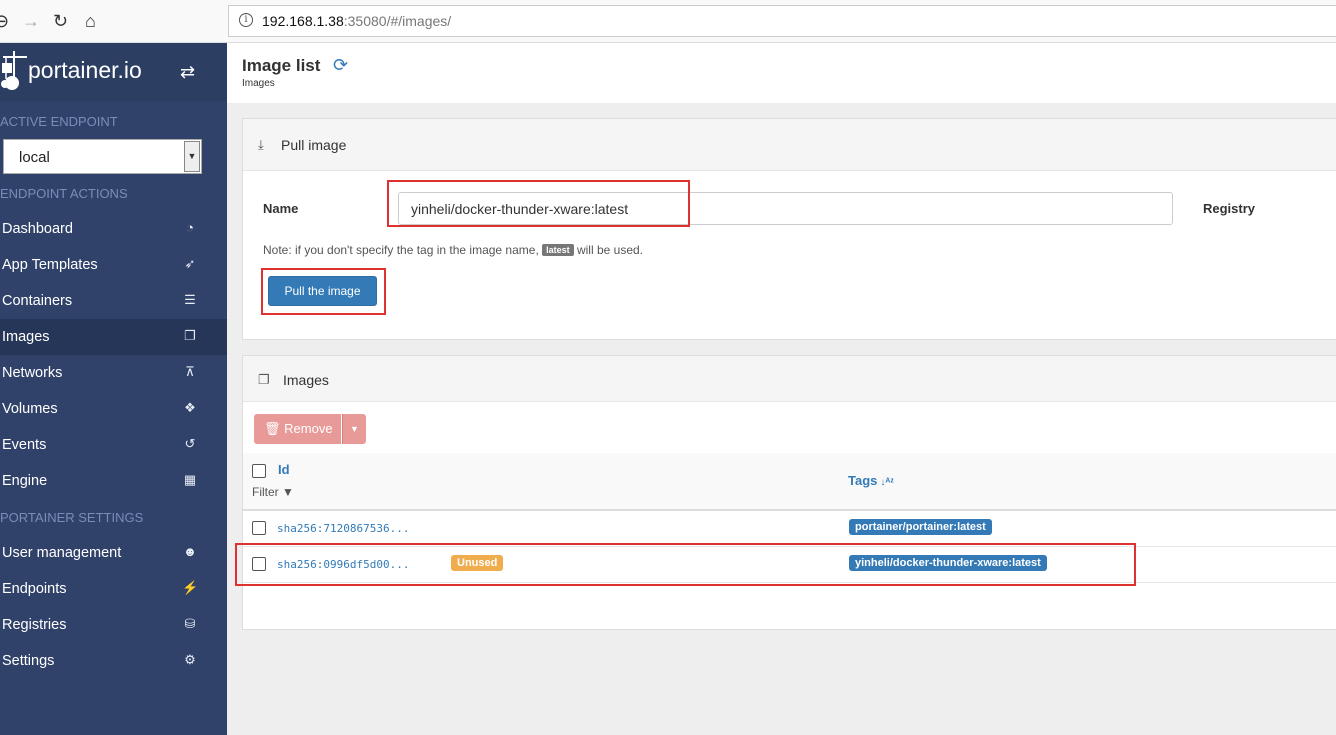  Describe the element at coordinates (60, 21) in the screenshot. I see `reload-icon: ↻` at that location.